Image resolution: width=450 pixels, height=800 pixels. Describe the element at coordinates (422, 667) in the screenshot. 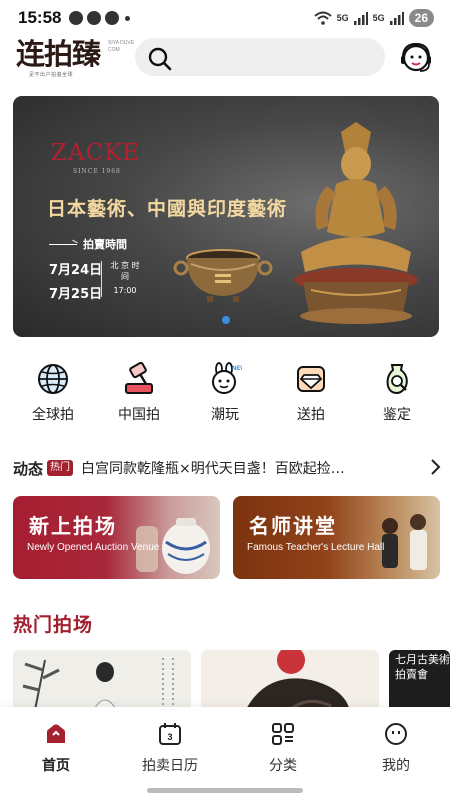

I see `hot-card-title: 七月古美術拍賣會` at that location.